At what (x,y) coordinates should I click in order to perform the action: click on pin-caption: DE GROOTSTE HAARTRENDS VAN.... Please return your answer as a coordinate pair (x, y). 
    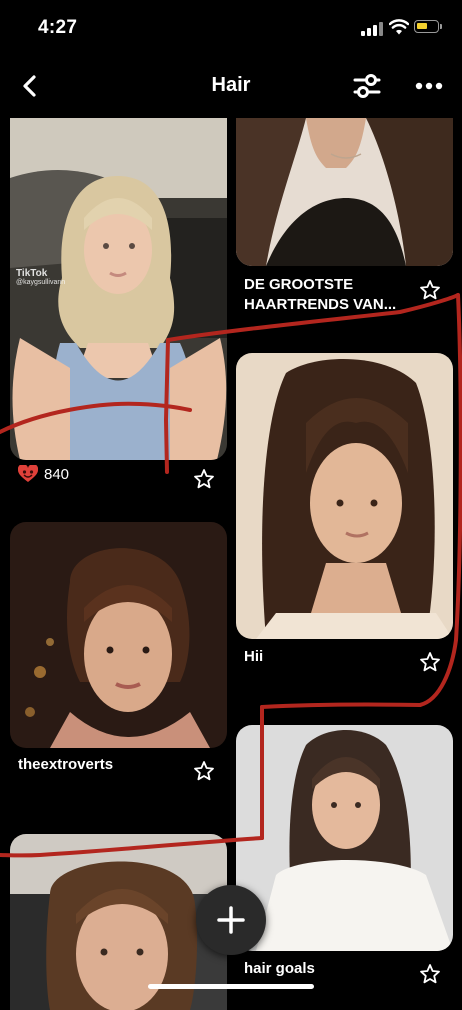
    Looking at the image, I should click on (320, 294).